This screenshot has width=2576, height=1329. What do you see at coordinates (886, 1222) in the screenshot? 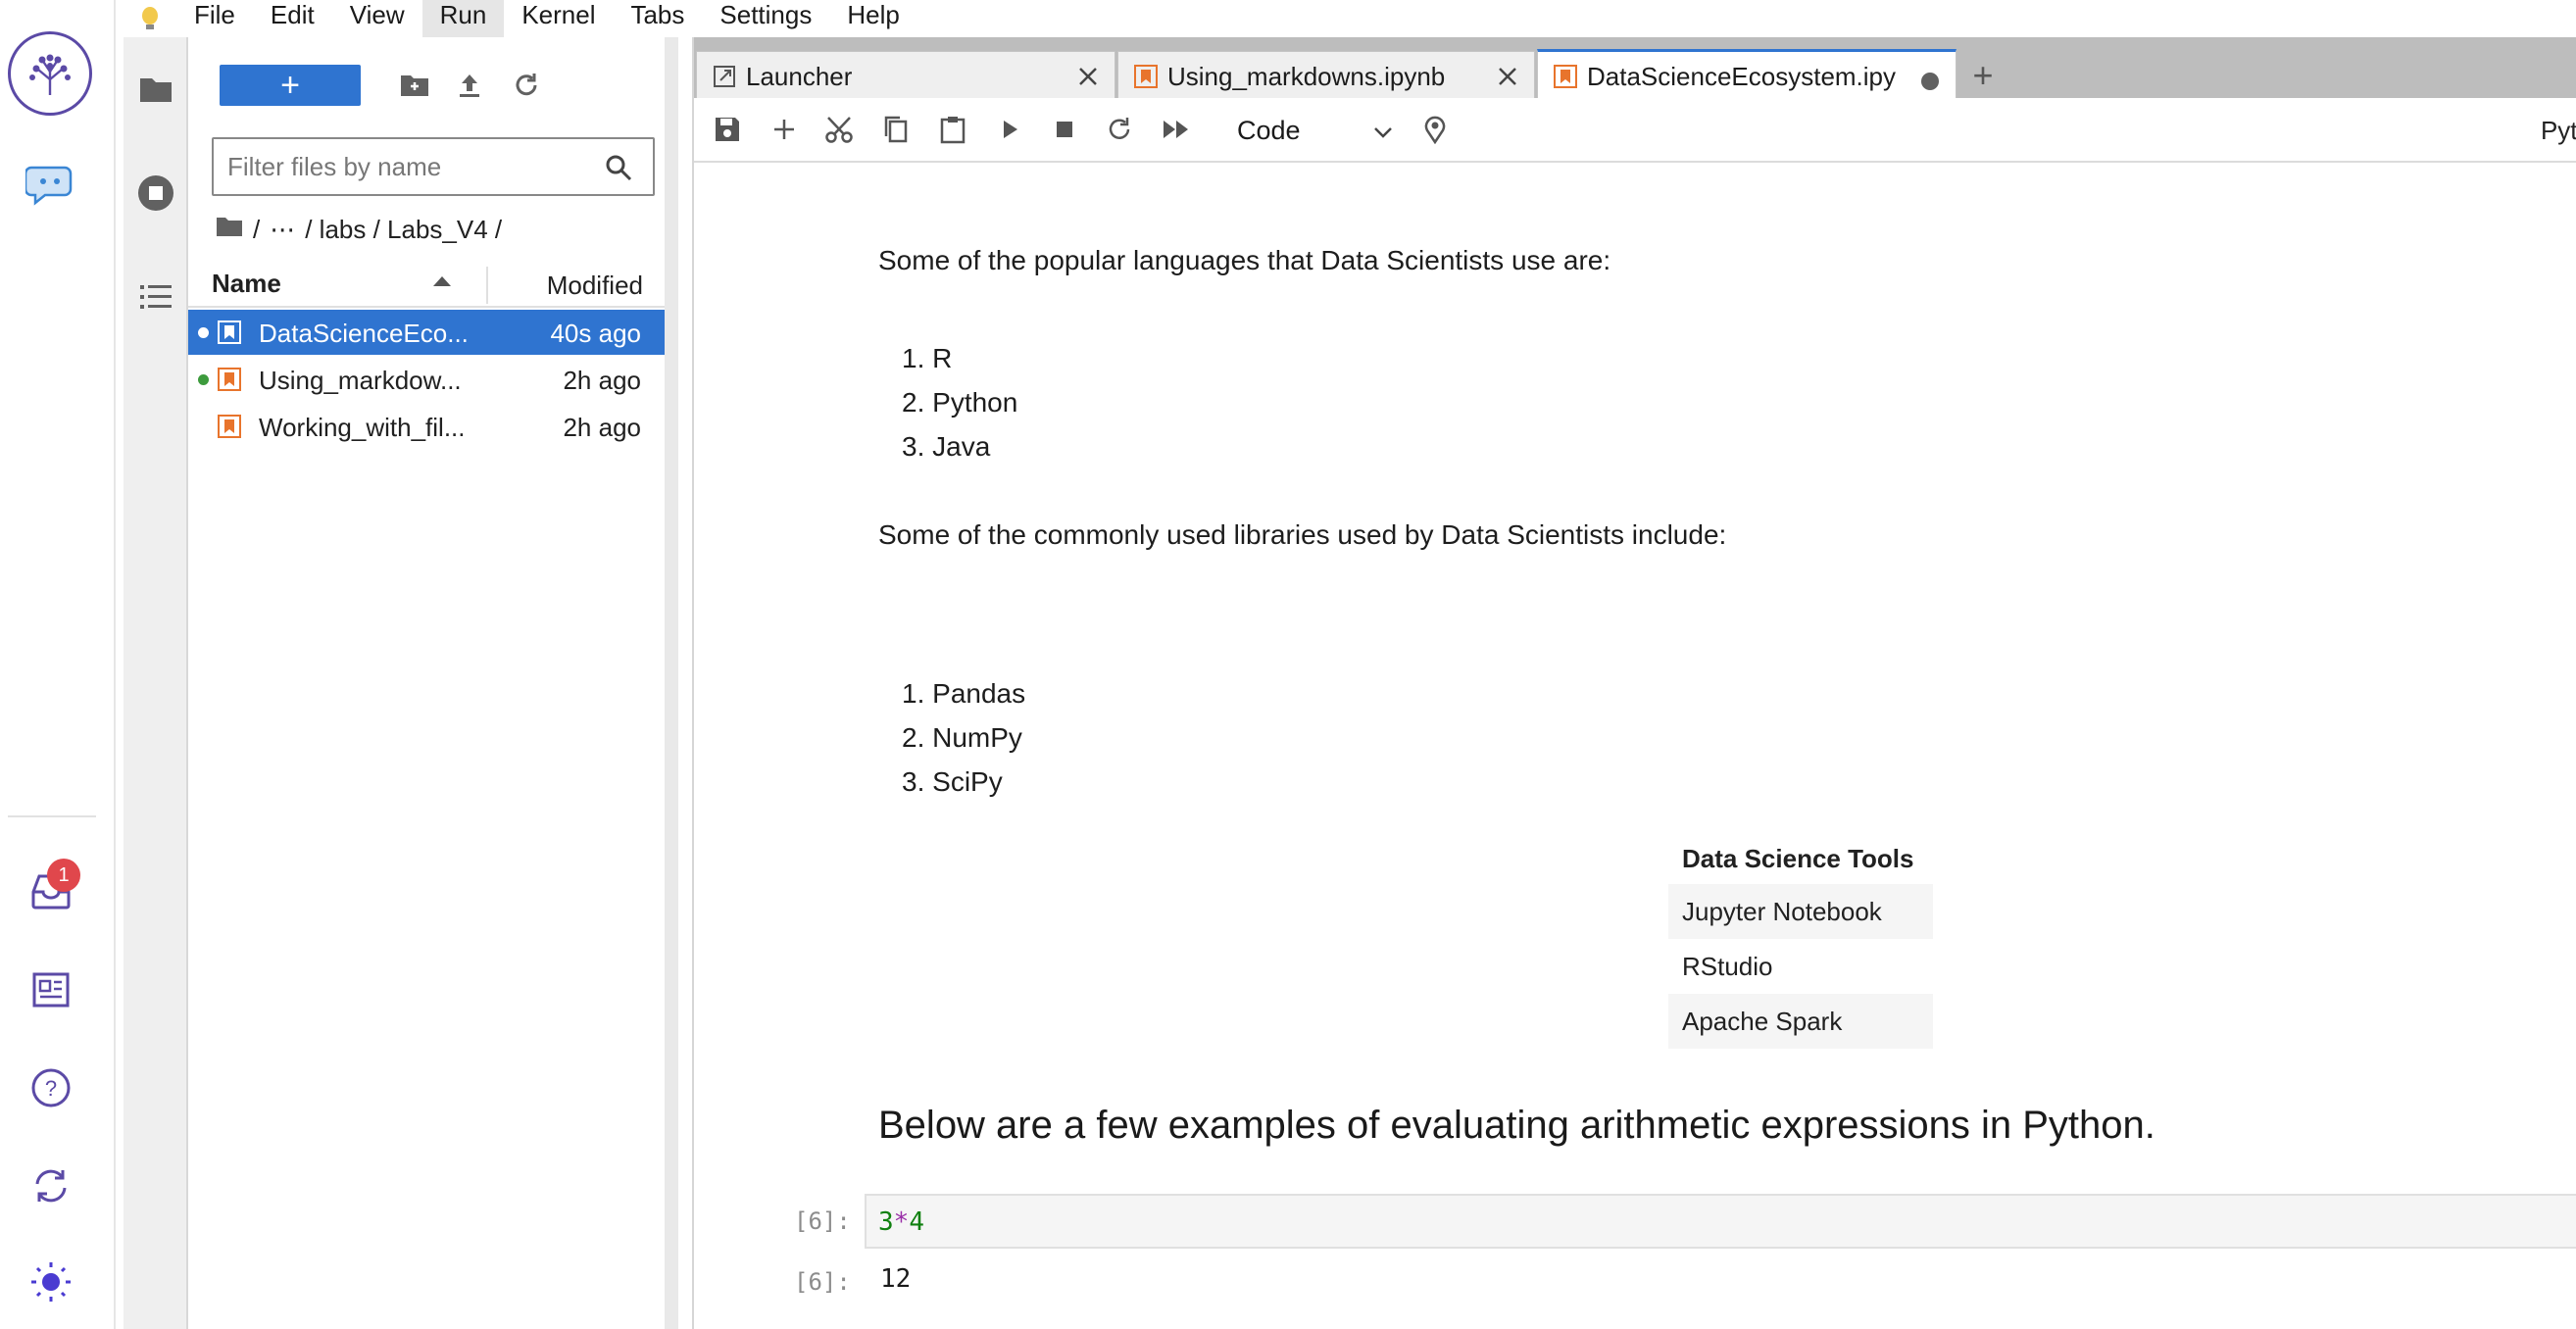
I see `code-number: 3` at bounding box center [886, 1222].